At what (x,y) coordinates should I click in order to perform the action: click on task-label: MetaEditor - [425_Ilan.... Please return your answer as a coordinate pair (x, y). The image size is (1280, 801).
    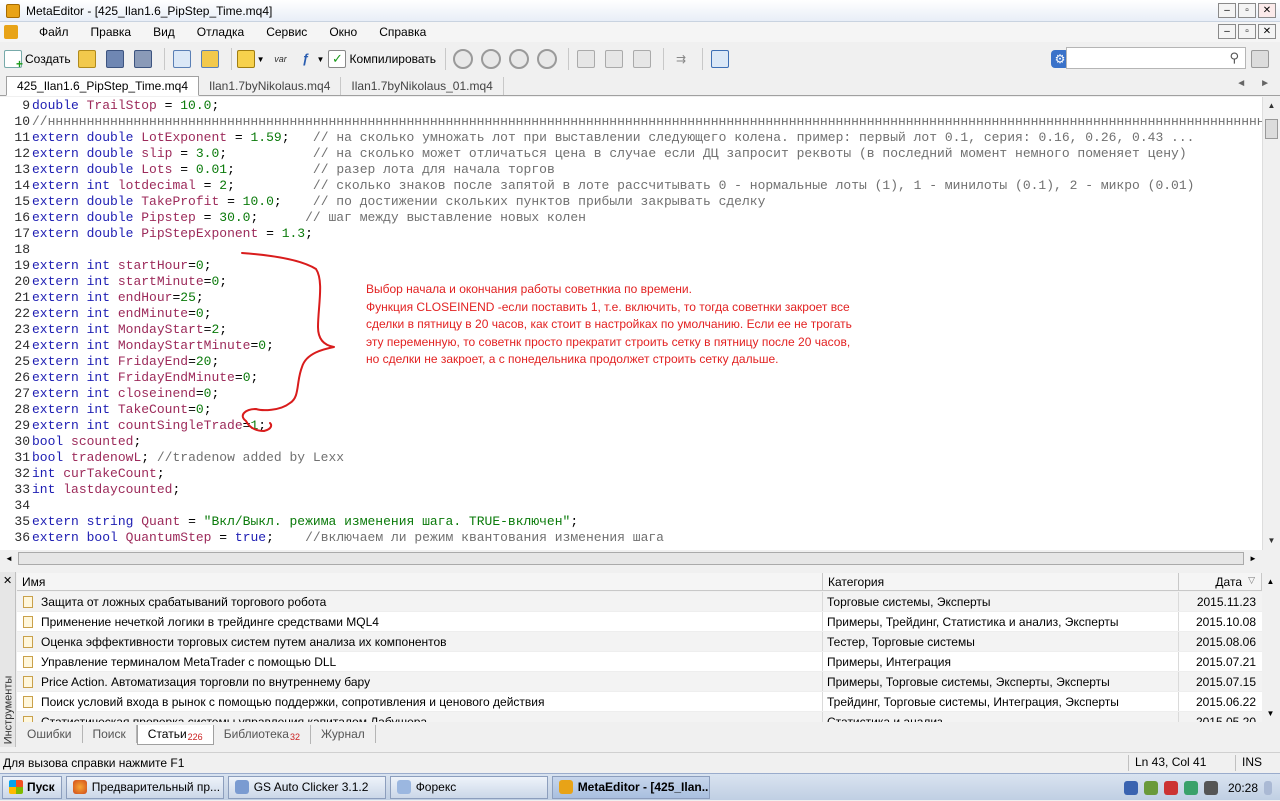
    Looking at the image, I should click on (643, 787).